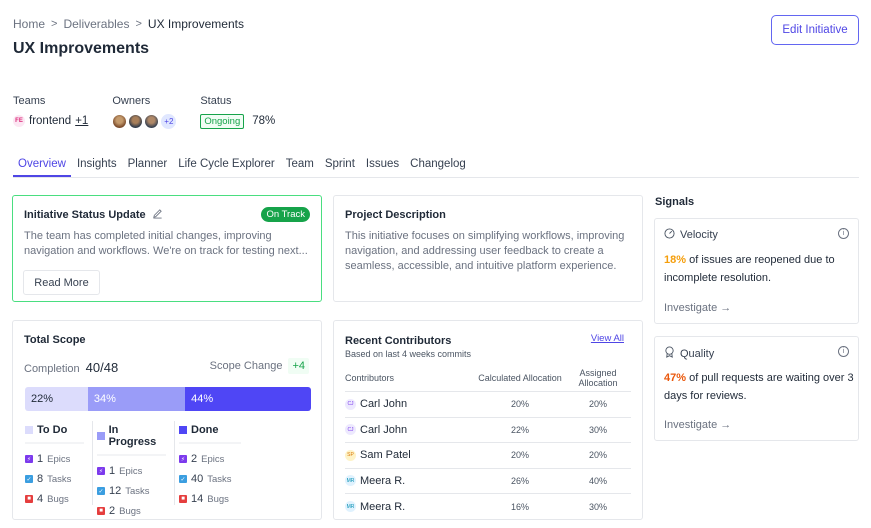  I want to click on tab-sprint: Sprint, so click(340, 166).